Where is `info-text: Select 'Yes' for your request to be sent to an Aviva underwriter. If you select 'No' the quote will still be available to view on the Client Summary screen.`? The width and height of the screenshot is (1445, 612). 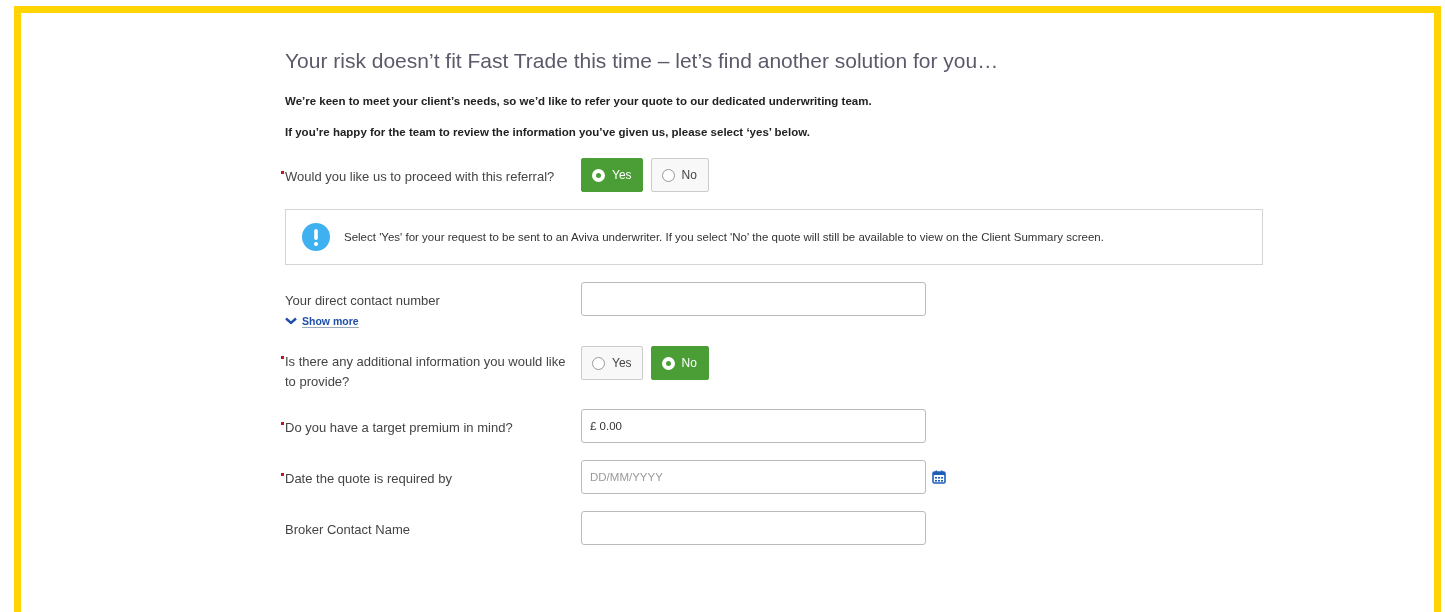 info-text: Select 'Yes' for your request to be sent to an Aviva underwriter. If you select 'No' the quote will still be available to view on the Client Summary screen. is located at coordinates (724, 237).